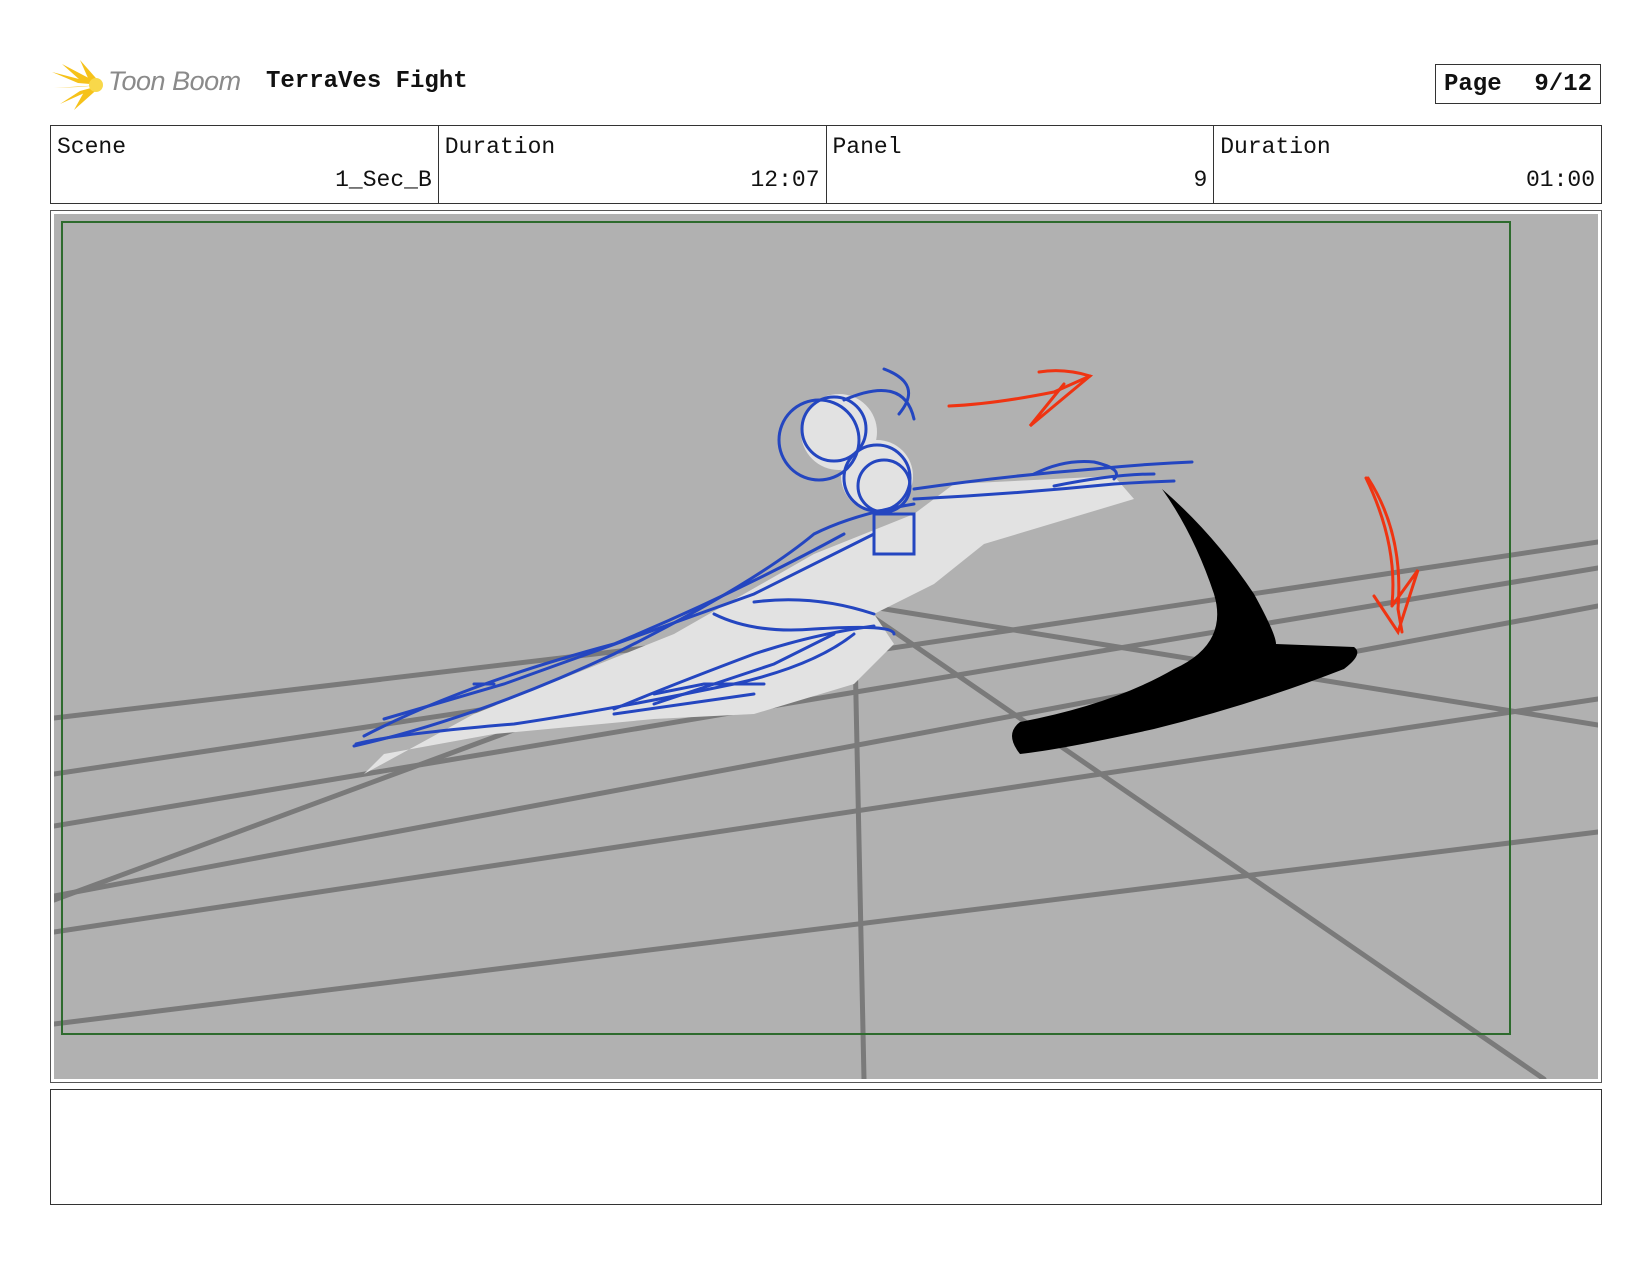 This screenshot has height=1275, width=1650. What do you see at coordinates (1200, 180) in the screenshot?
I see `panel-value: 9` at bounding box center [1200, 180].